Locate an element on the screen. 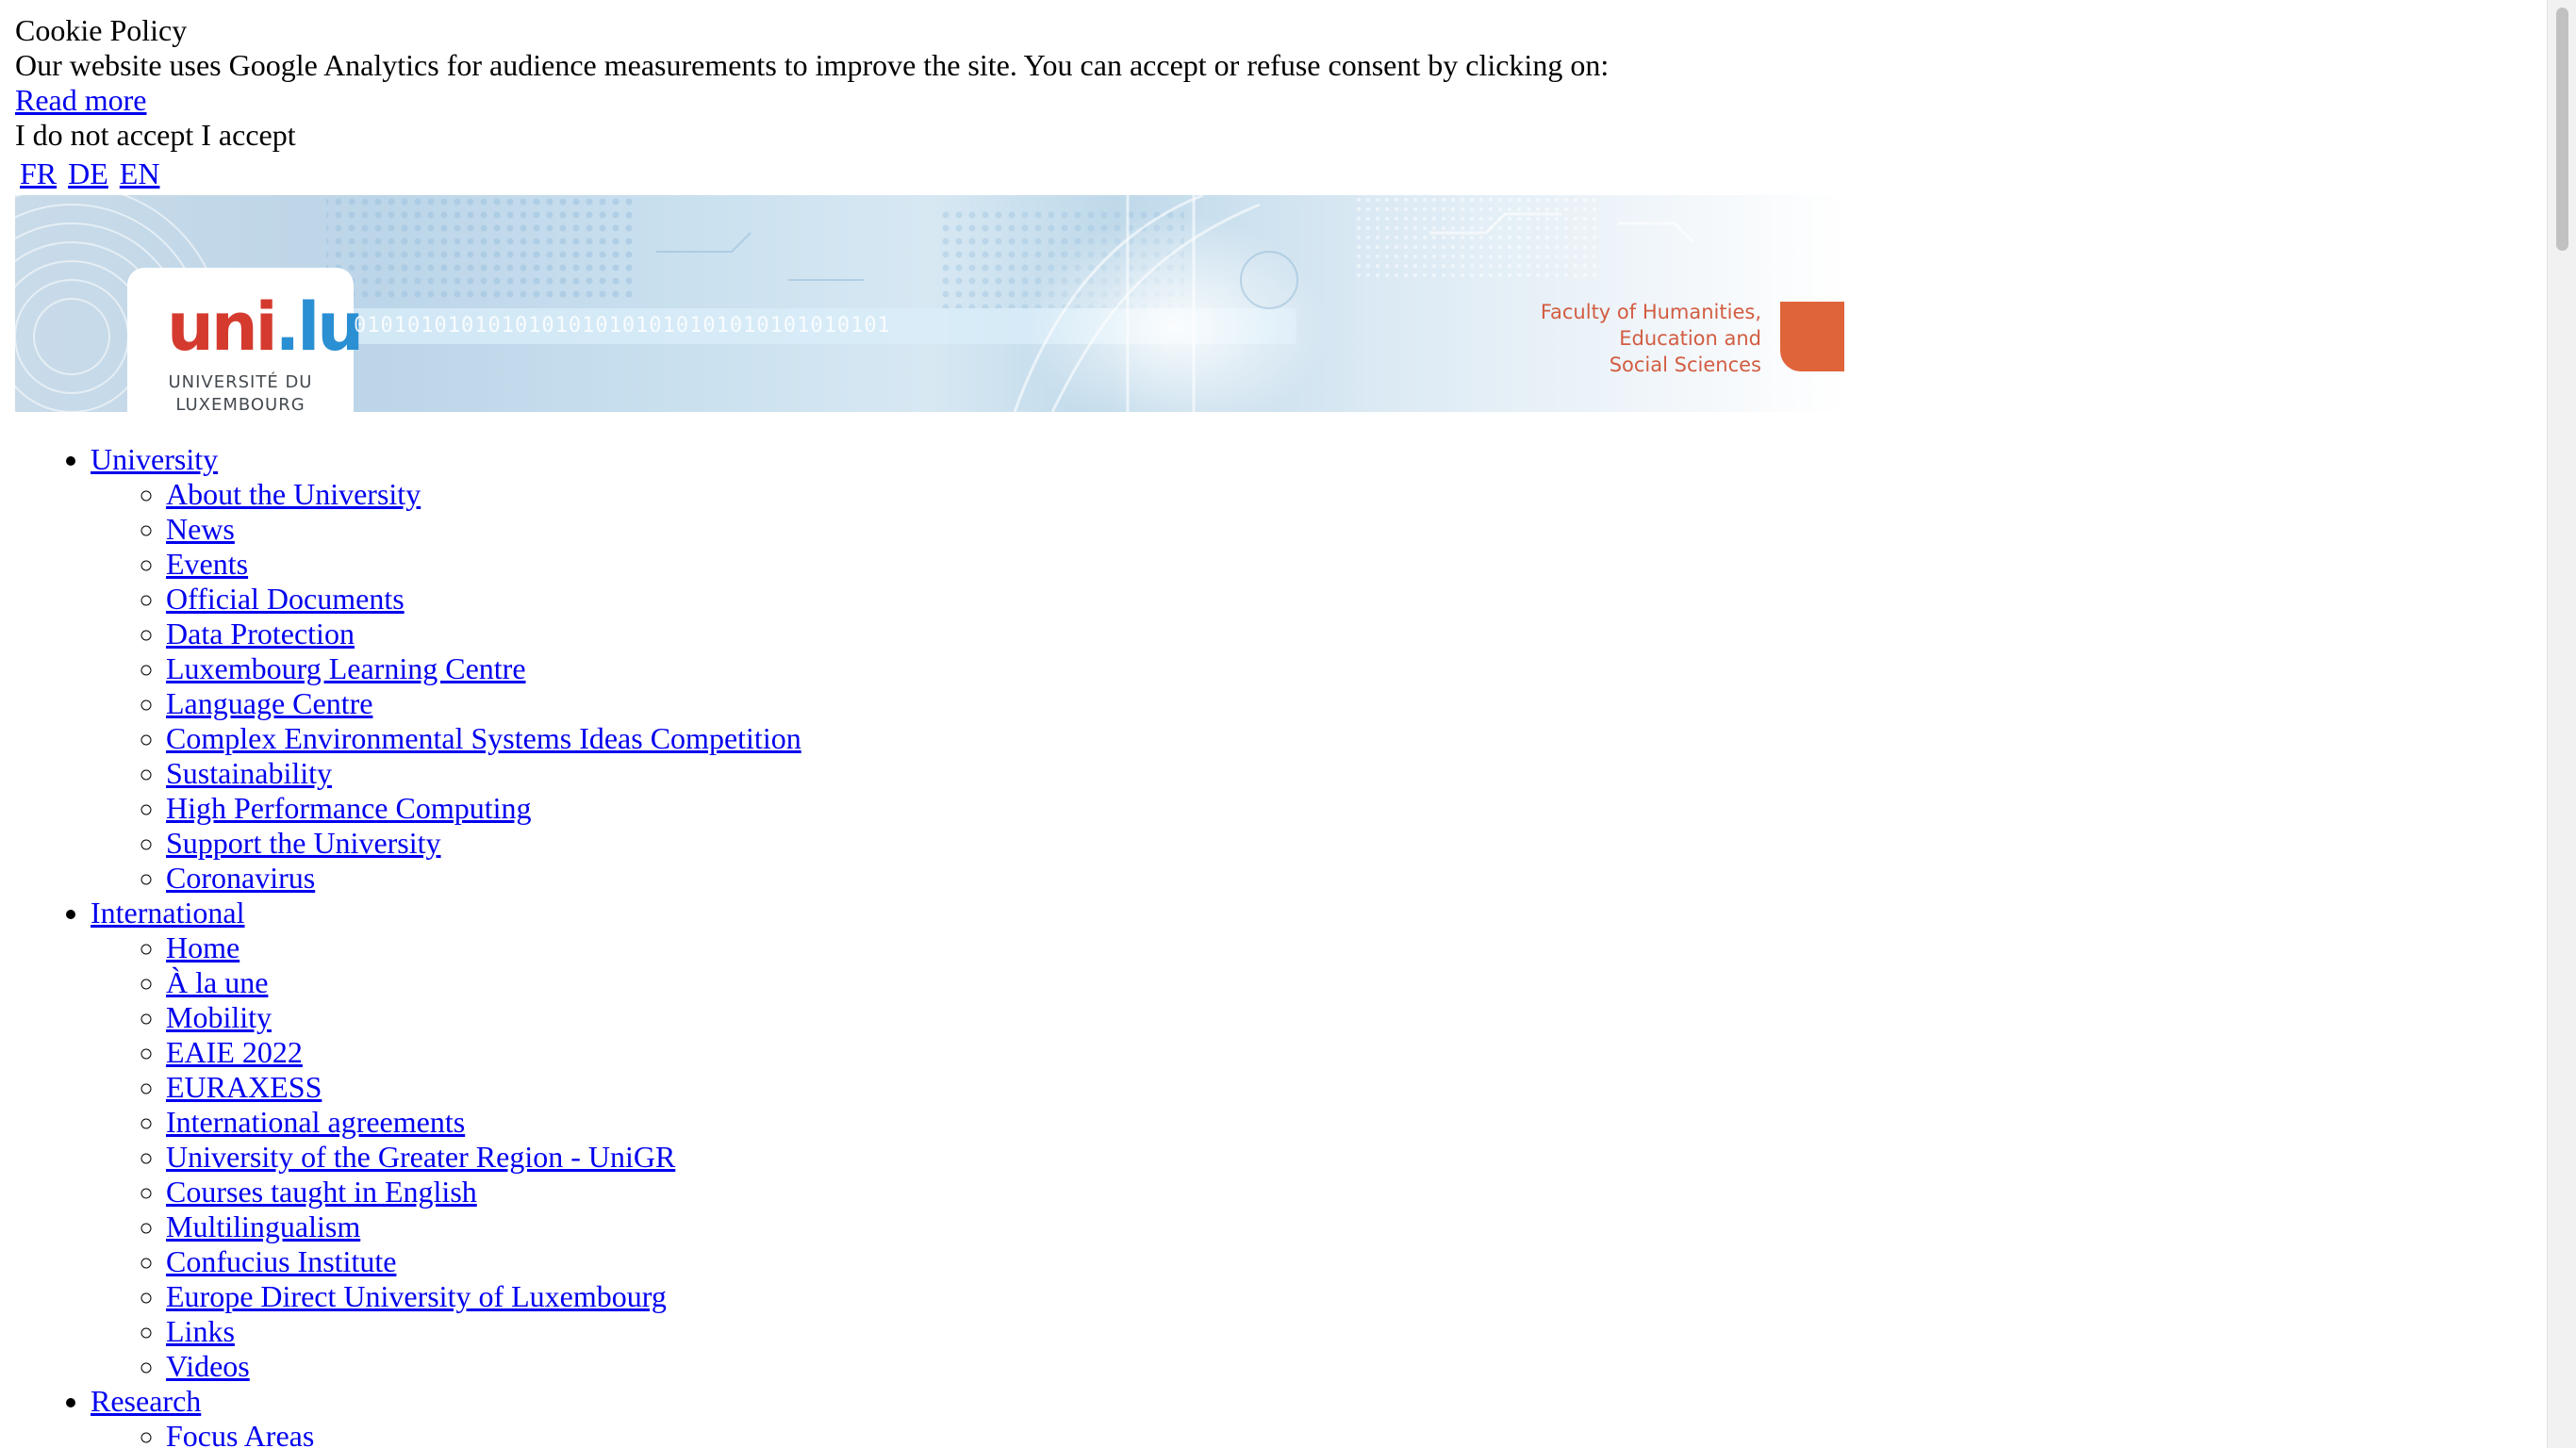  list-item: Mobility is located at coordinates (1344, 1017).